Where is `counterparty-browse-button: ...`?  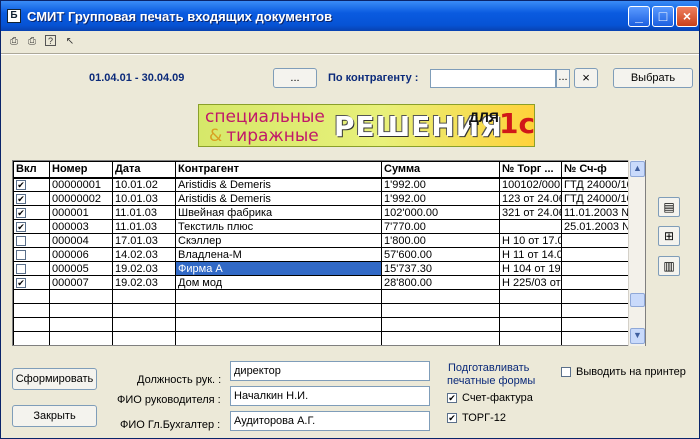 counterparty-browse-button: ... is located at coordinates (563, 78).